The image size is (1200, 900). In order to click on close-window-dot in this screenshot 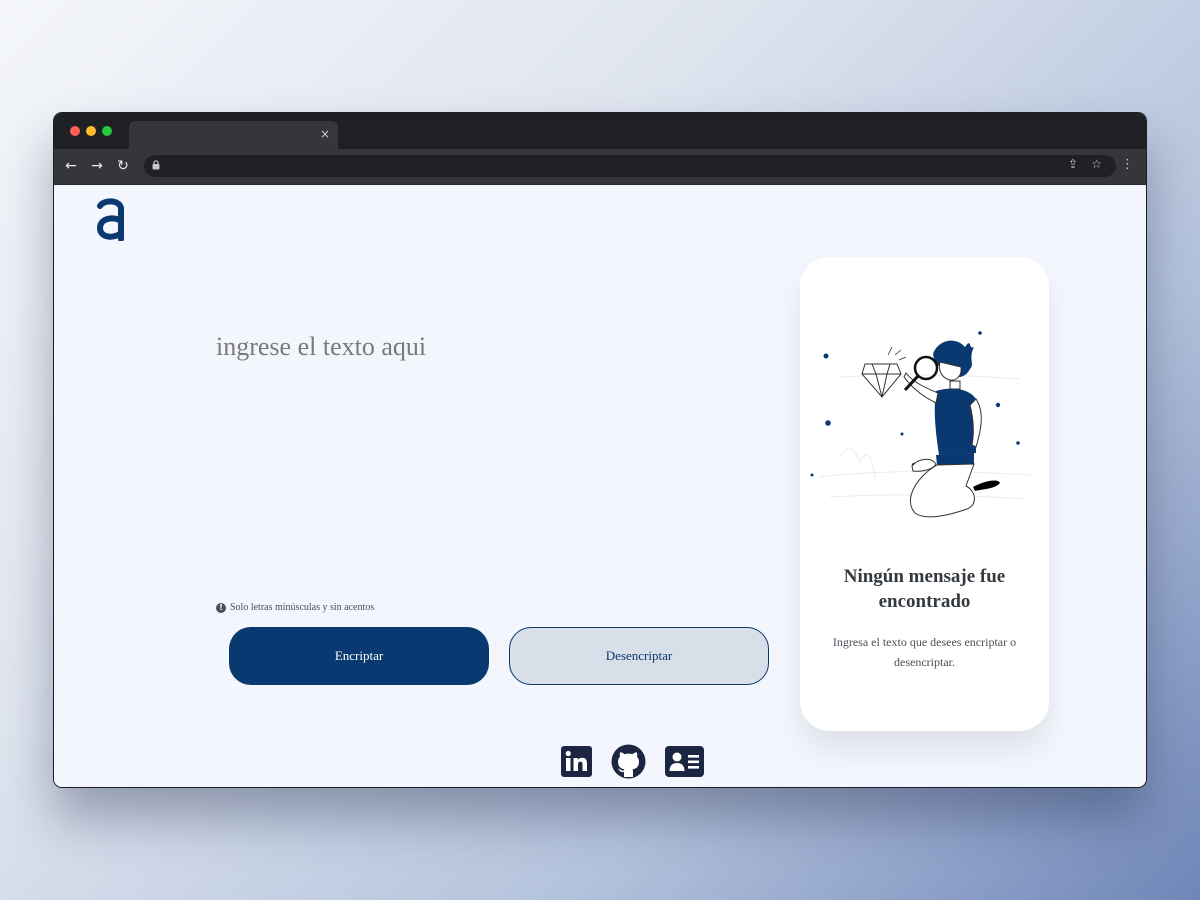, I will do `click(75, 131)`.